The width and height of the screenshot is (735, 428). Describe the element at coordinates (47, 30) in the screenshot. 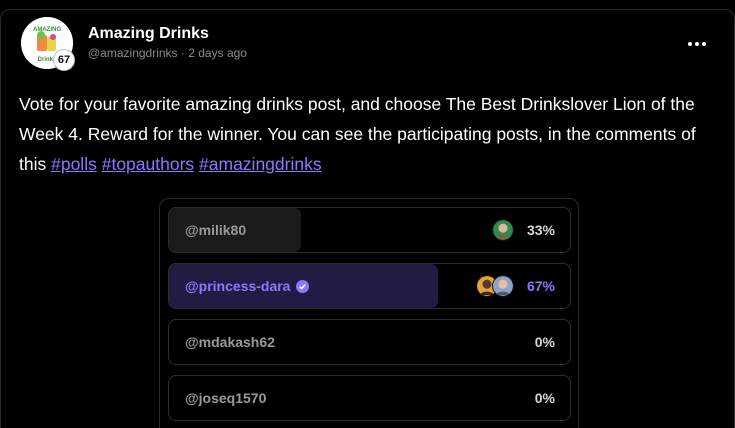

I see `svg-text: AMAZING` at that location.